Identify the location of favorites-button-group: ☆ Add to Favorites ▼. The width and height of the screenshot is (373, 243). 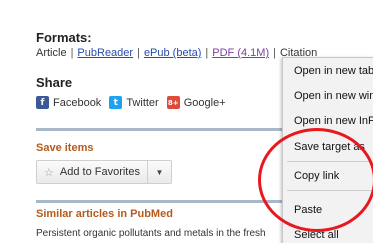
(104, 172).